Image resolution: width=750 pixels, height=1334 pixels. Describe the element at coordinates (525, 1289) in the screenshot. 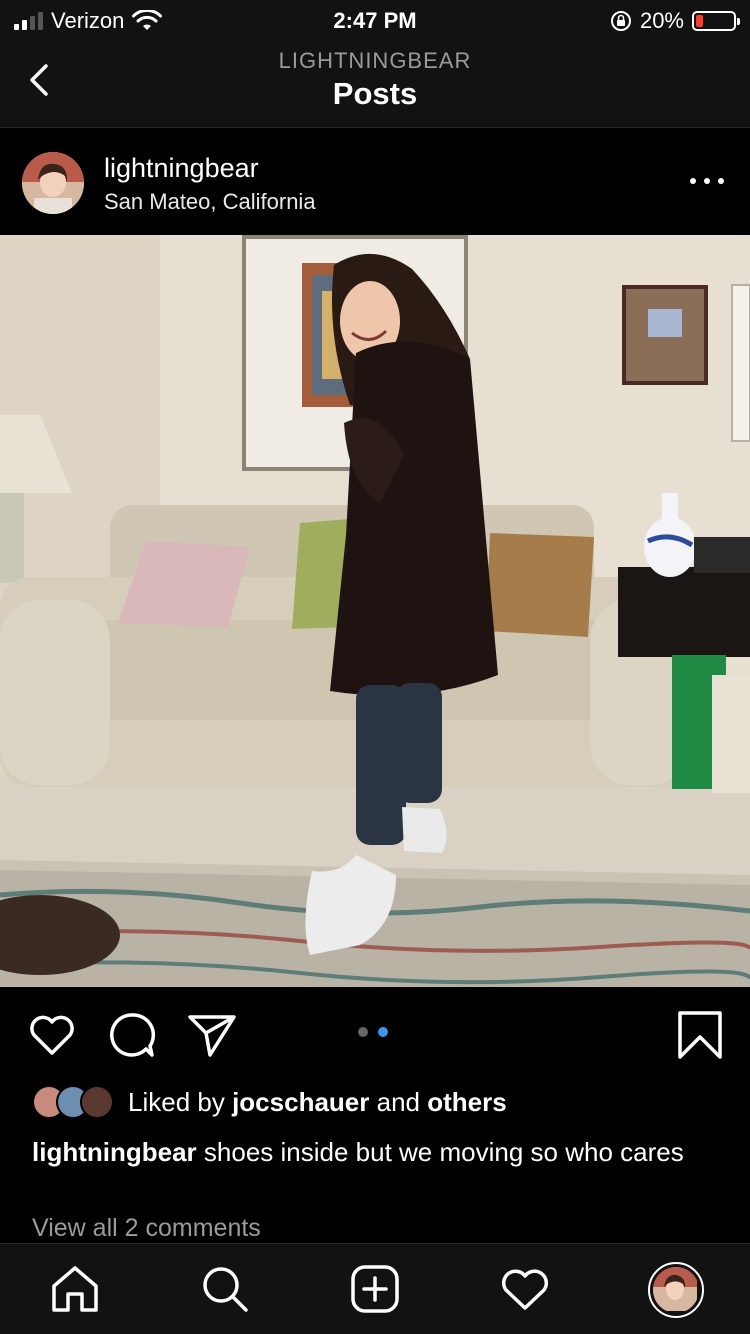

I see `activity-icon` at that location.